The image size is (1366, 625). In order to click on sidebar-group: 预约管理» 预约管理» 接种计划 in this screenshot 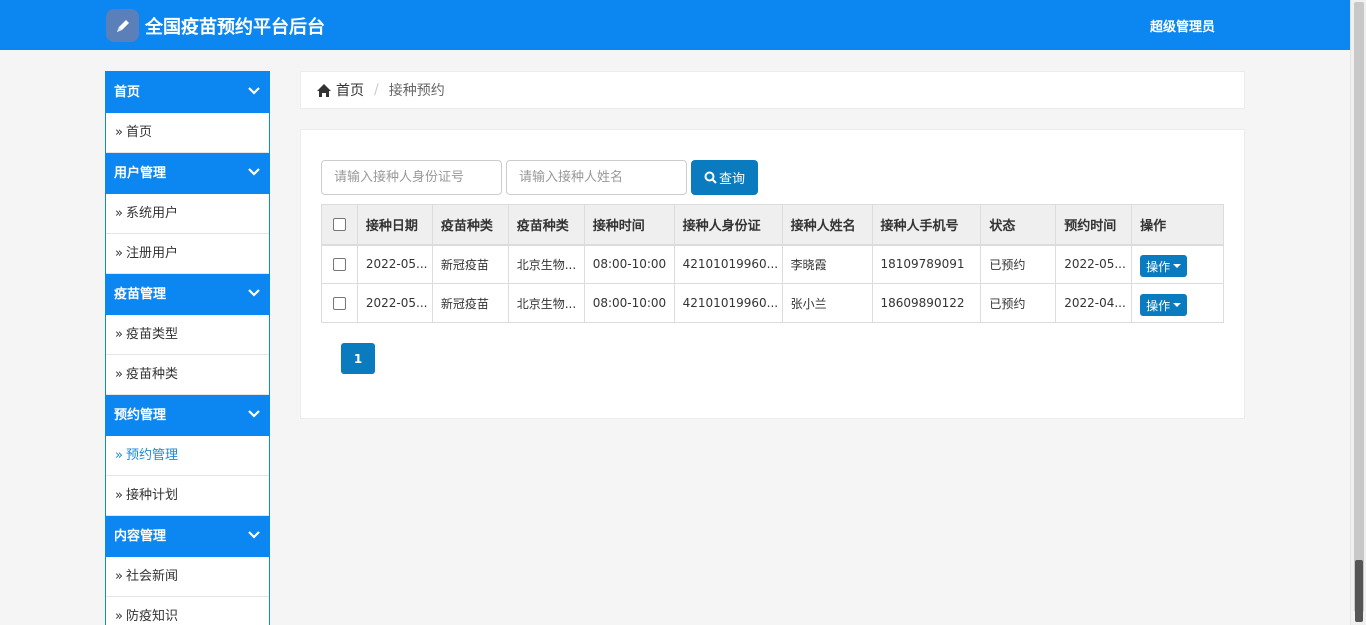, I will do `click(187, 455)`.